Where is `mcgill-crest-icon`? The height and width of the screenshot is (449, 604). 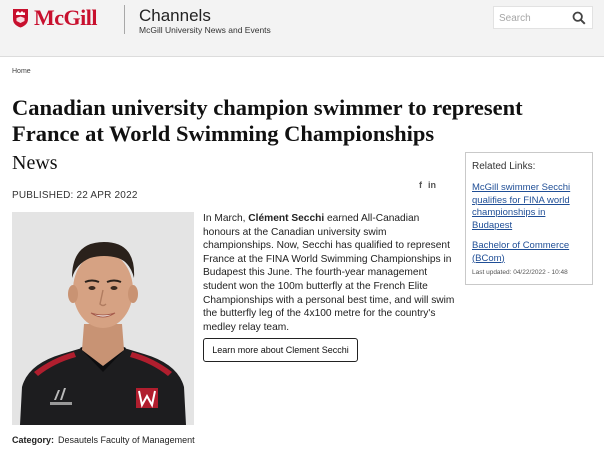 mcgill-crest-icon is located at coordinates (20, 18).